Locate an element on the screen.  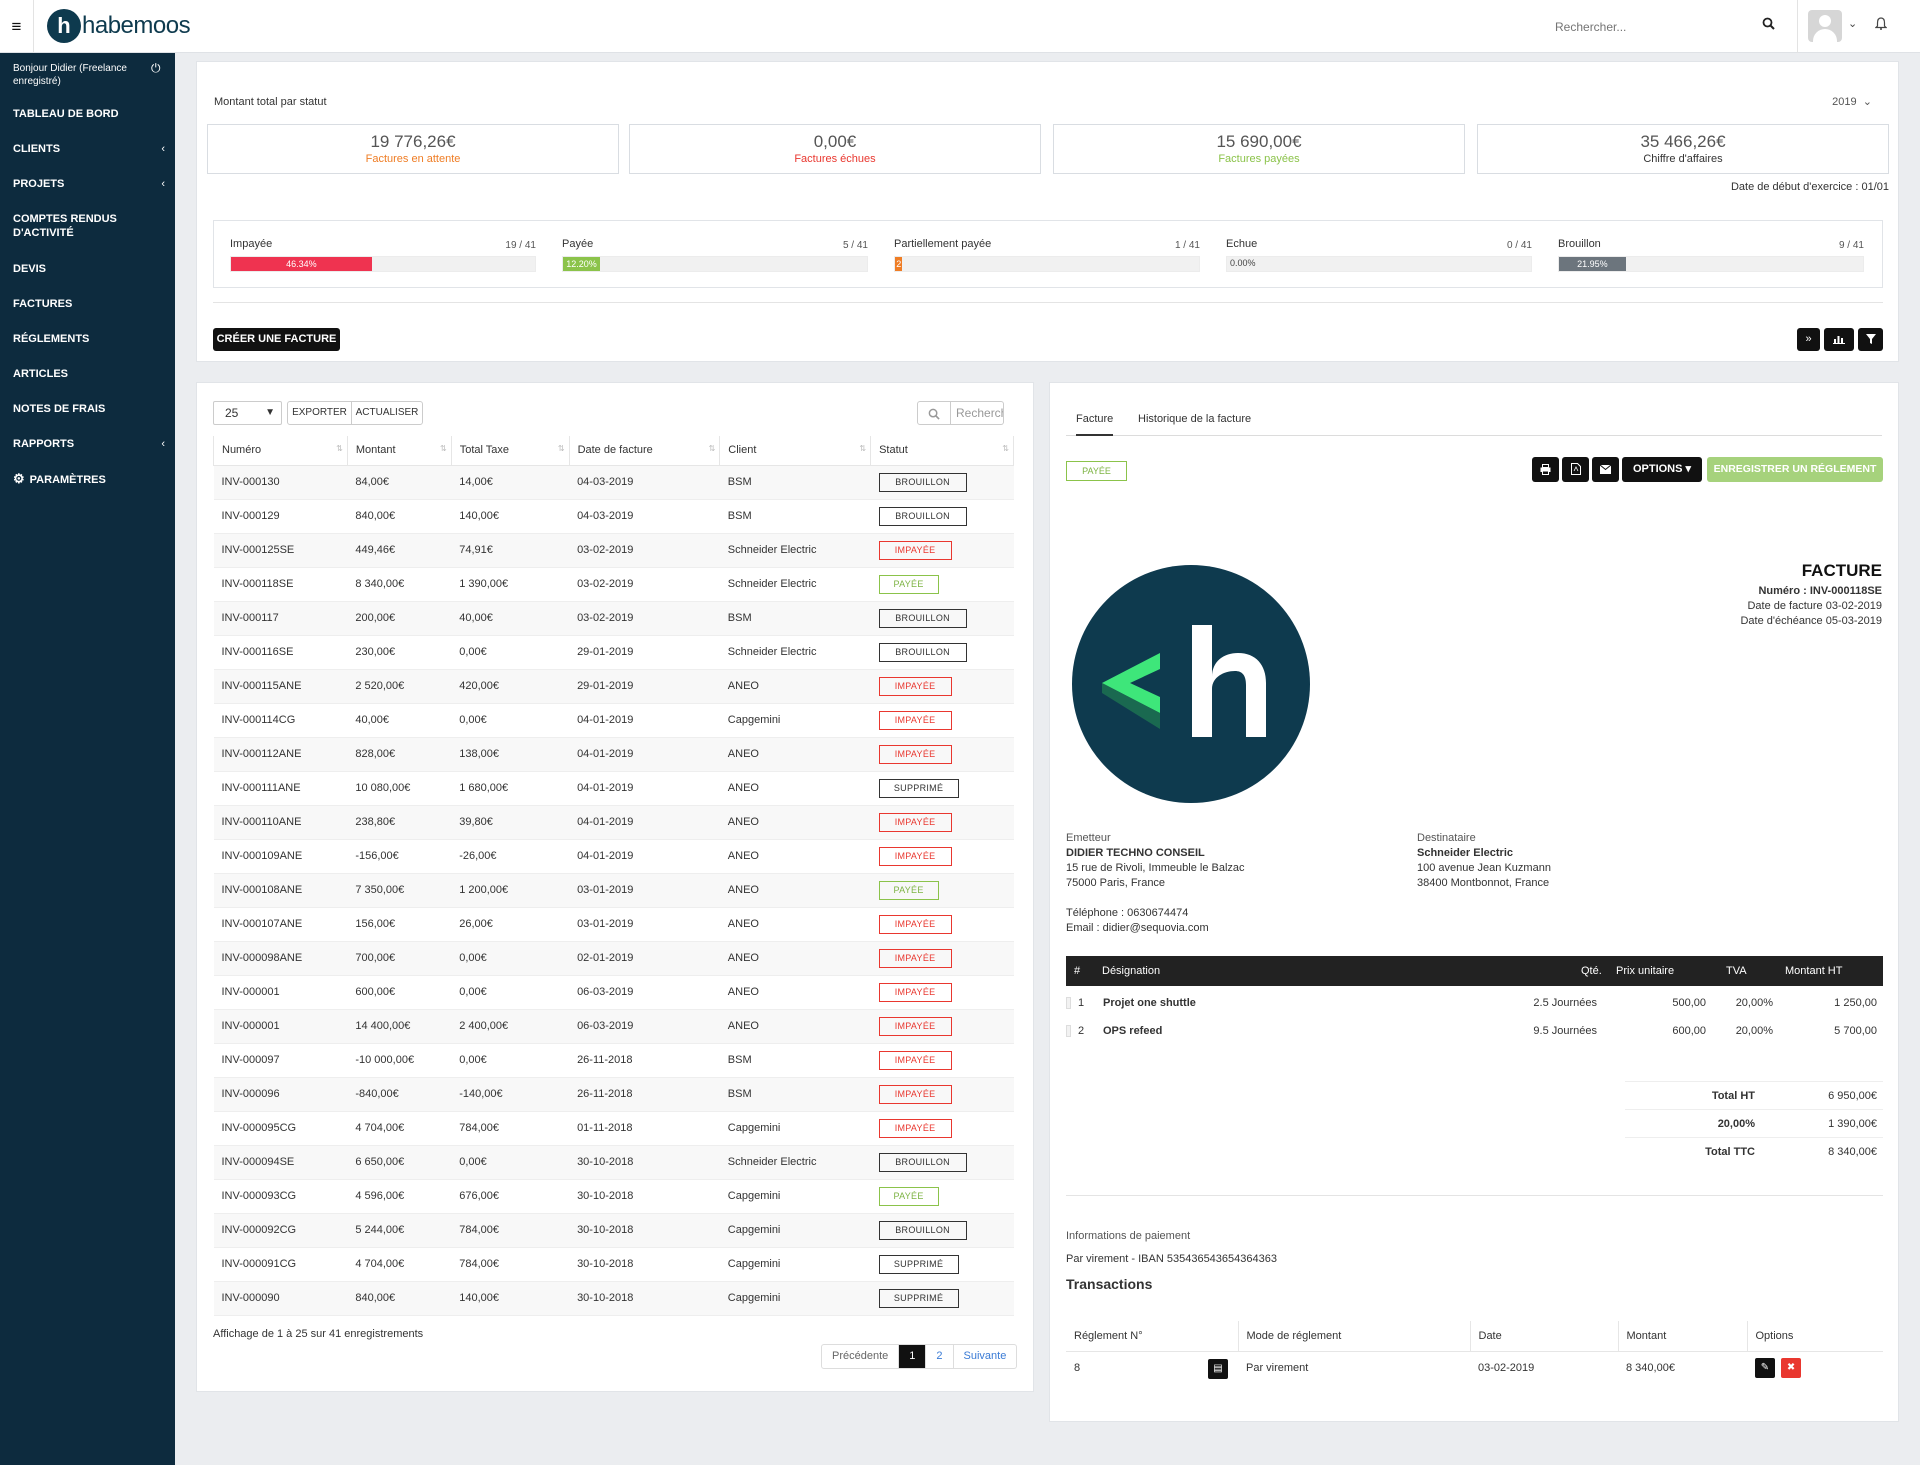
bell-icon is located at coordinates (1881, 25).